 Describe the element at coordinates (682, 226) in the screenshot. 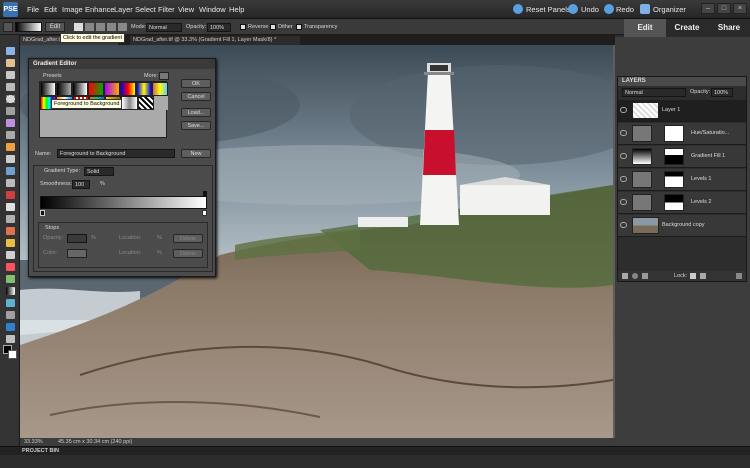

I see `layer-row-background-copy: Background copy` at that location.